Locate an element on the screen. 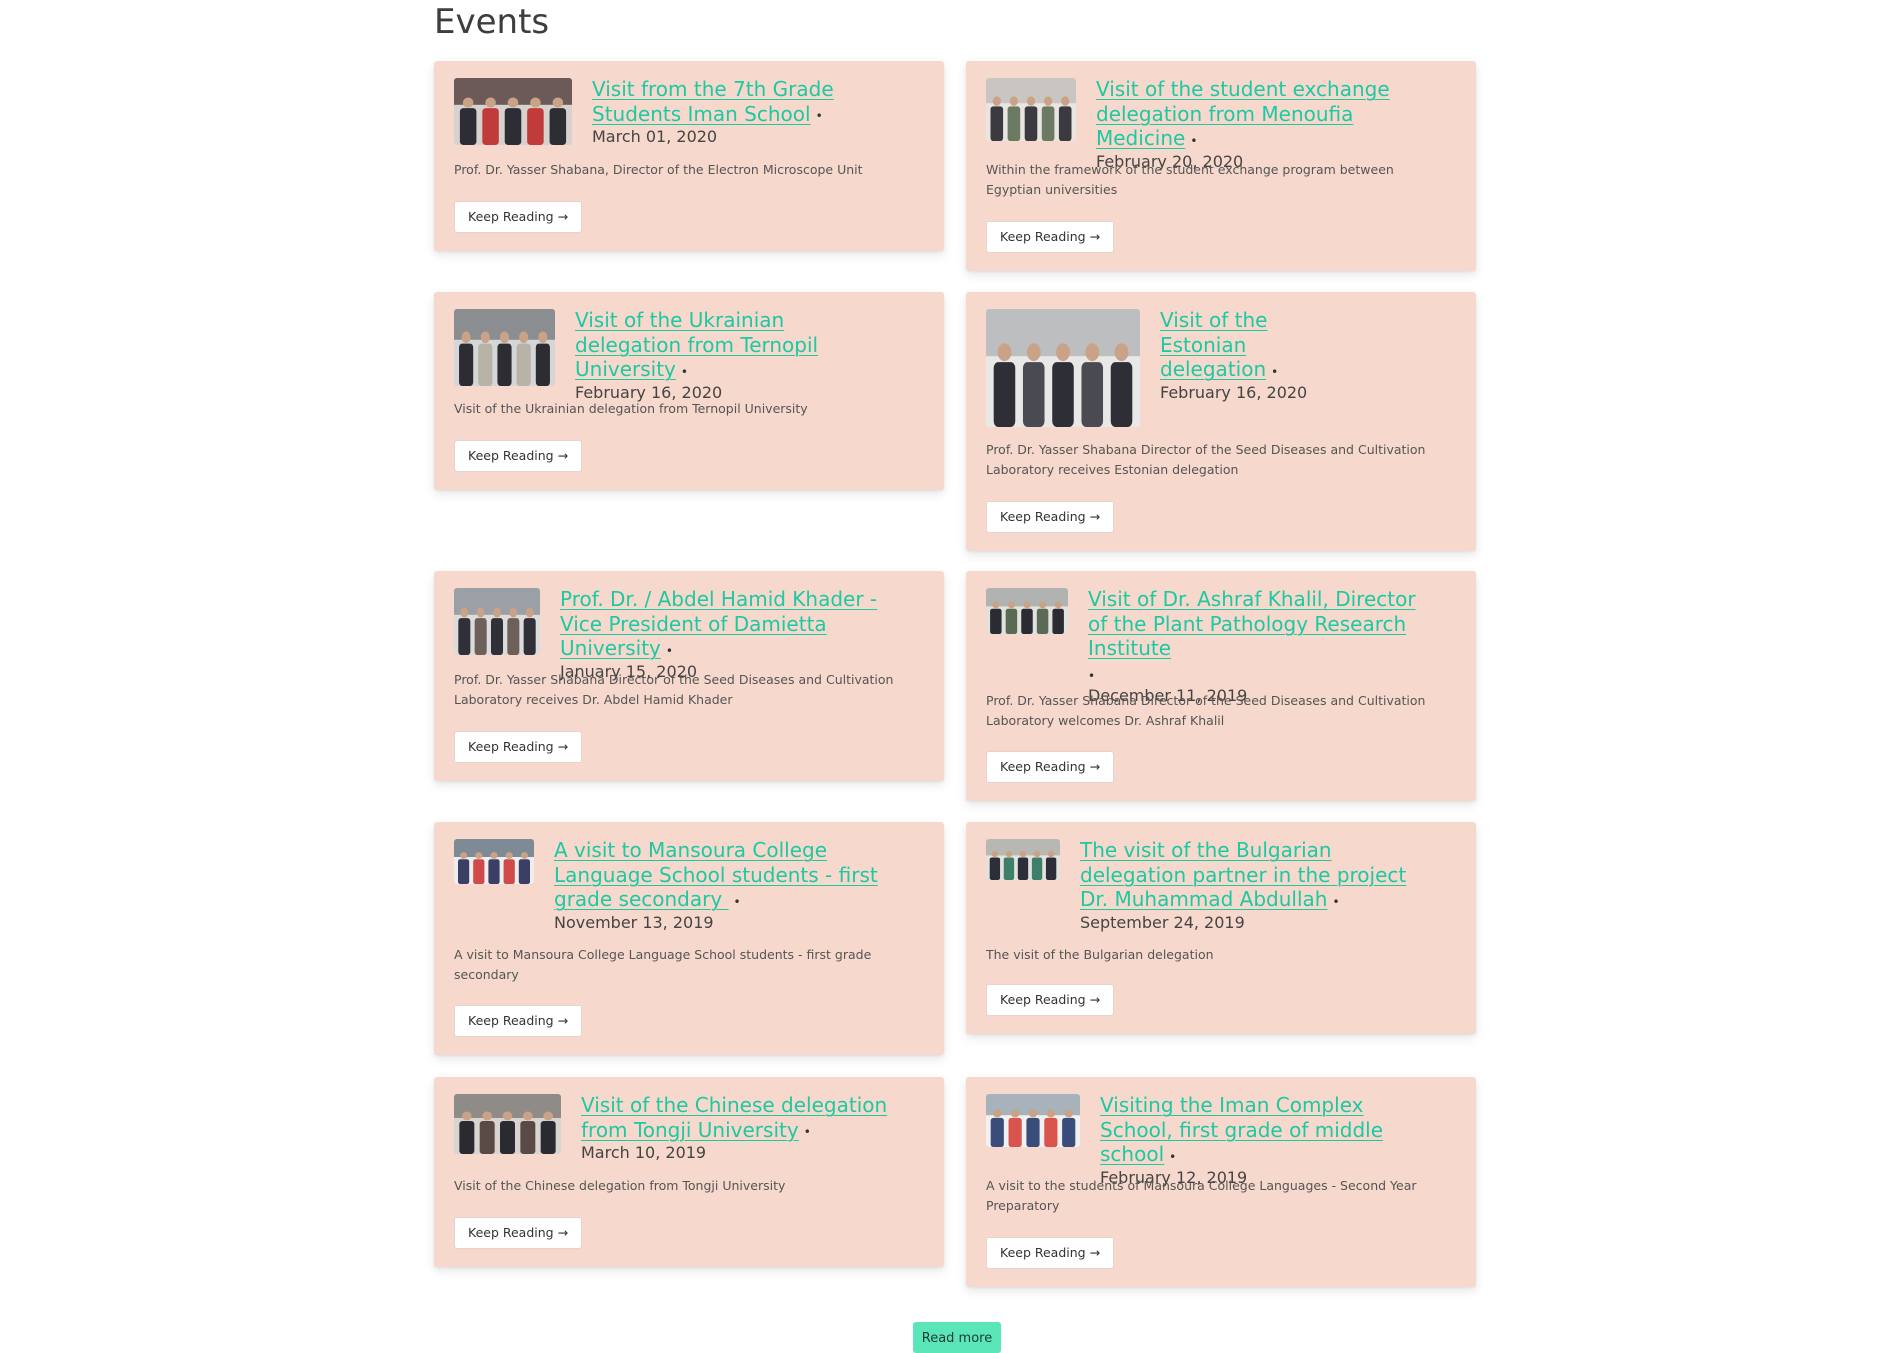 This screenshot has width=1897, height=1353. event-excerpt: The visit of the Bulgarian delegation is located at coordinates (1100, 954).